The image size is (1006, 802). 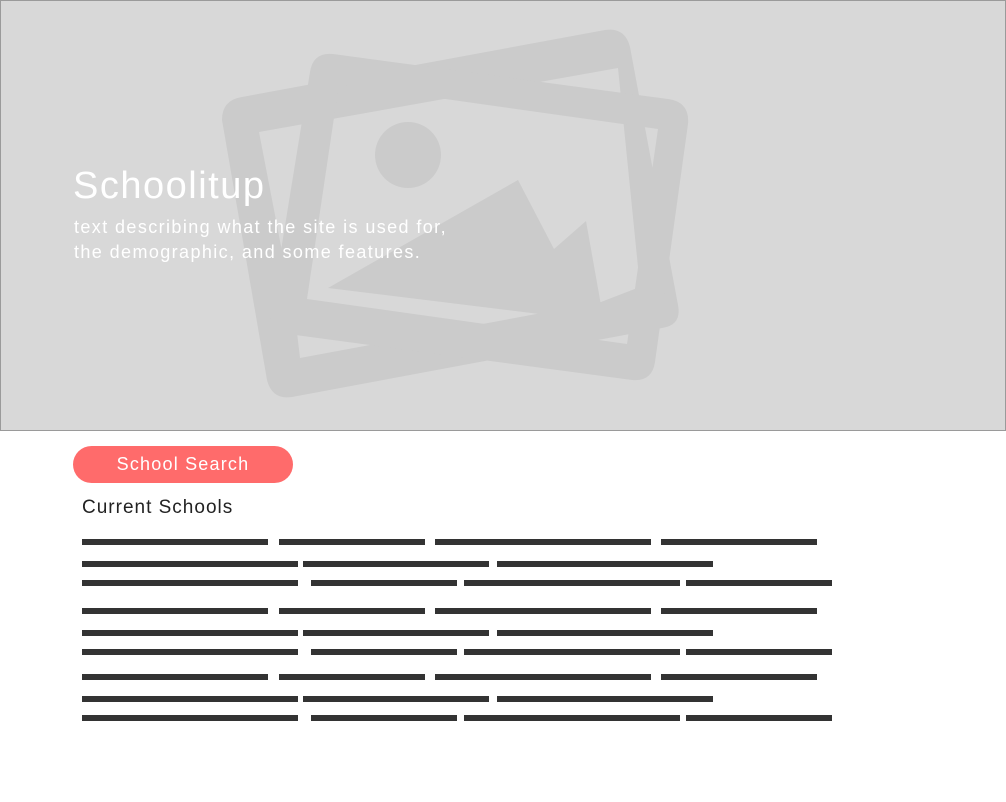 What do you see at coordinates (158, 507) in the screenshot?
I see `current-schools-heading: Current Schools` at bounding box center [158, 507].